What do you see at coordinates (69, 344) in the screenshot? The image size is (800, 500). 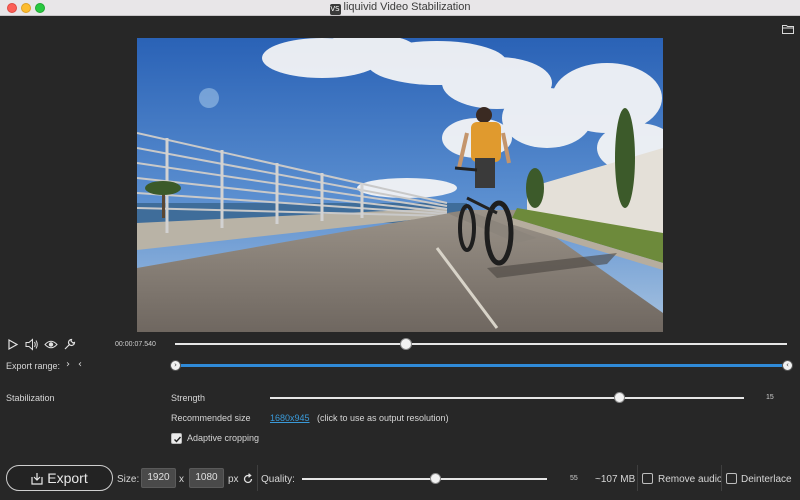 I see `wrench-icon` at bounding box center [69, 344].